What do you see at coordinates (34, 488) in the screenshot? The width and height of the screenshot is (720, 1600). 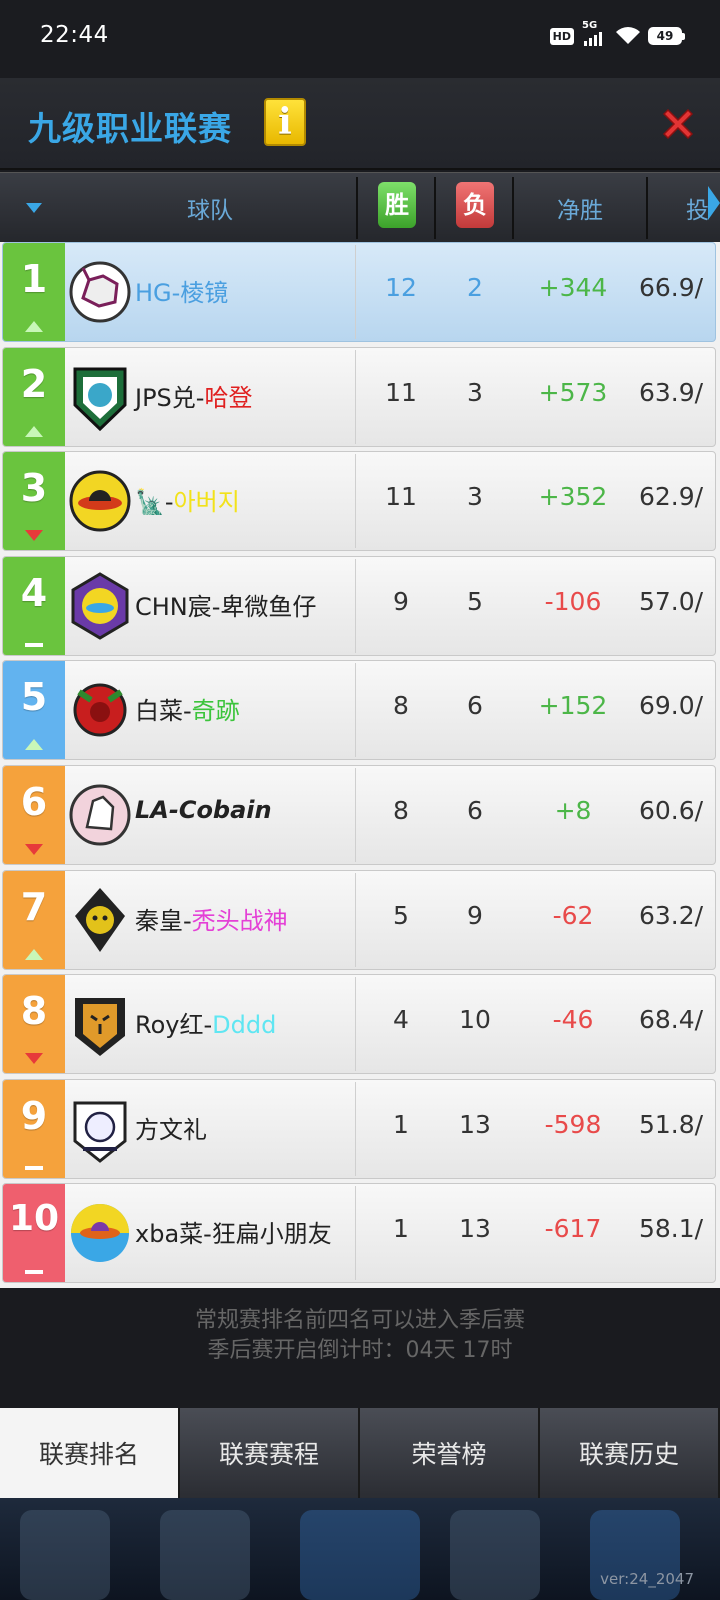 I see `rank-number: 3` at bounding box center [34, 488].